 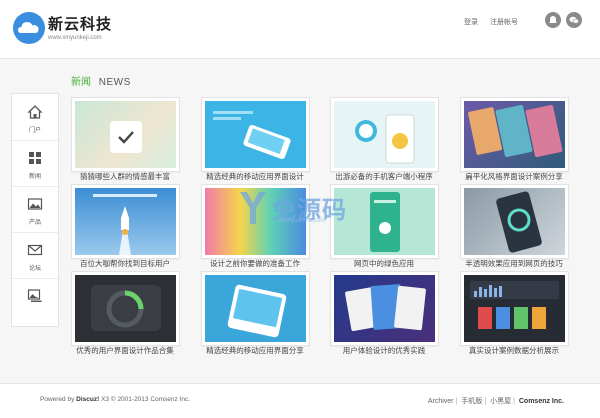 I want to click on news-caption: 用户体验设计的优秀实践, so click(x=384, y=350).